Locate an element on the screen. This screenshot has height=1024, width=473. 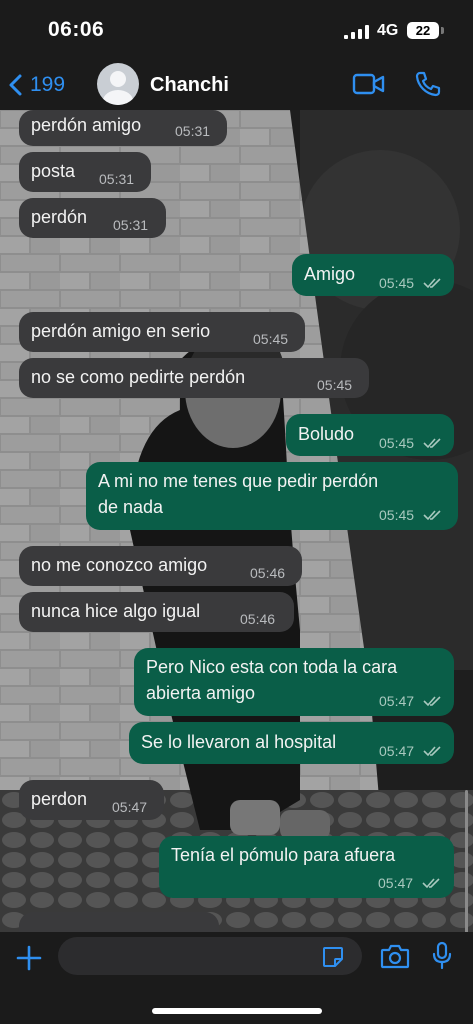
message-text: perdón is located at coordinates (59, 217).